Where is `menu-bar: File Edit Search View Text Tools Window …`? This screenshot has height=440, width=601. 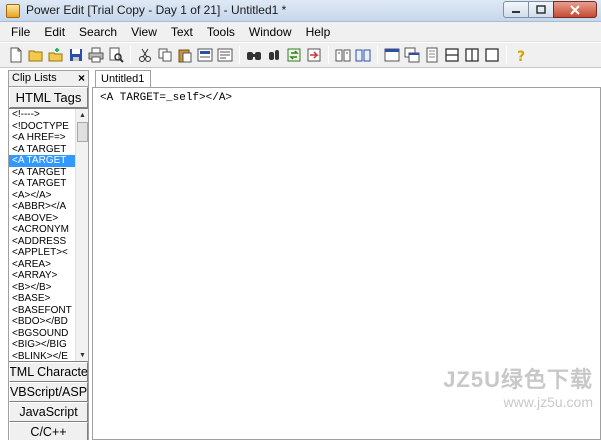 menu-bar: File Edit Search View Text Tools Window … is located at coordinates (300, 32).